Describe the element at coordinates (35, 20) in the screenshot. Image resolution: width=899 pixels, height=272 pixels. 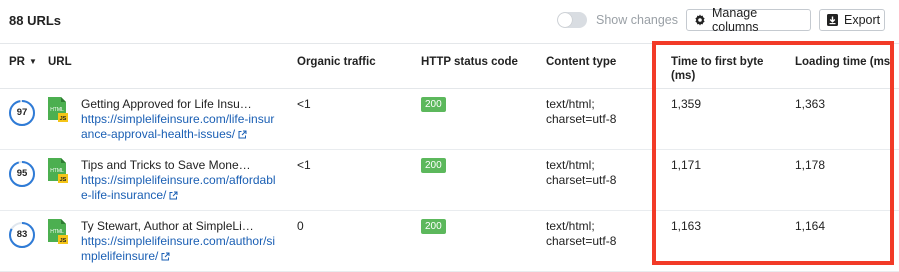
I see `urls-count: 88 URLs` at that location.